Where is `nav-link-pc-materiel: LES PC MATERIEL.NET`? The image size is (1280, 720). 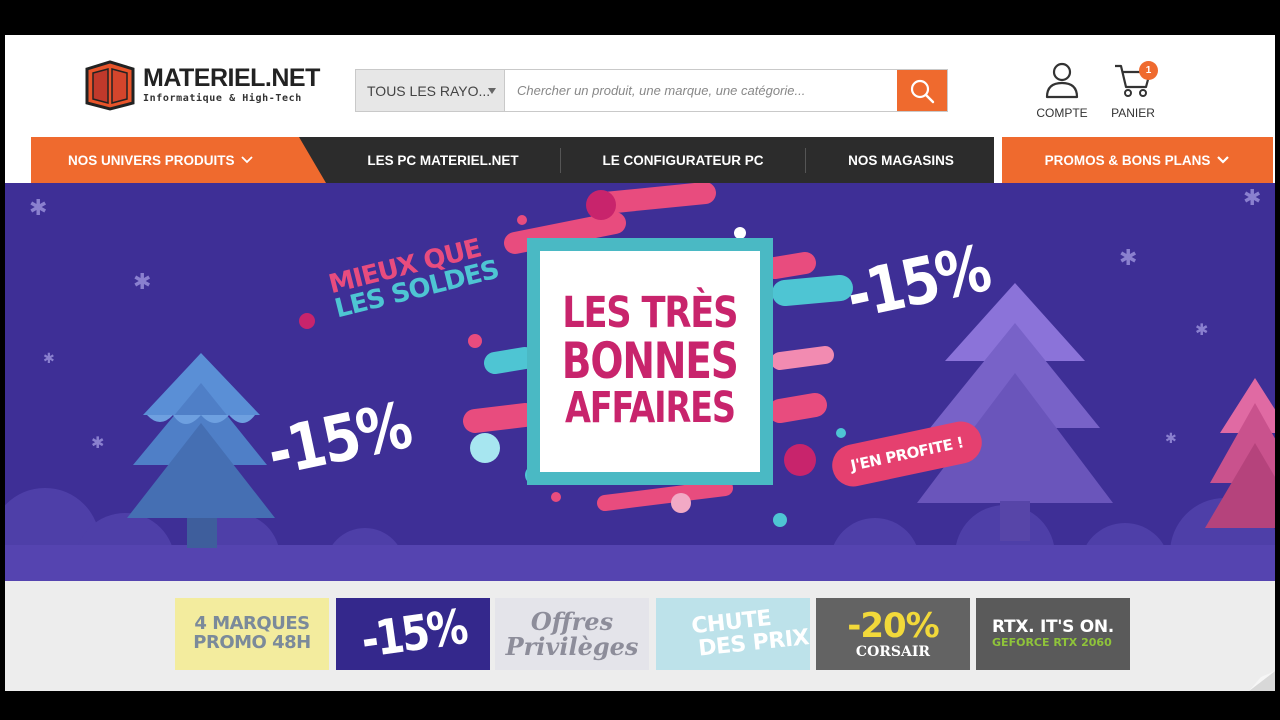
nav-link-pc-materiel: LES PC MATERIEL.NET is located at coordinates (443, 160).